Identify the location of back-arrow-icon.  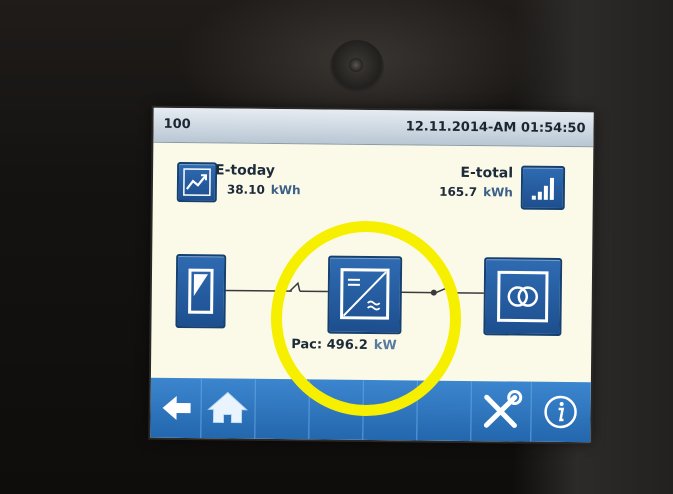
(176, 407).